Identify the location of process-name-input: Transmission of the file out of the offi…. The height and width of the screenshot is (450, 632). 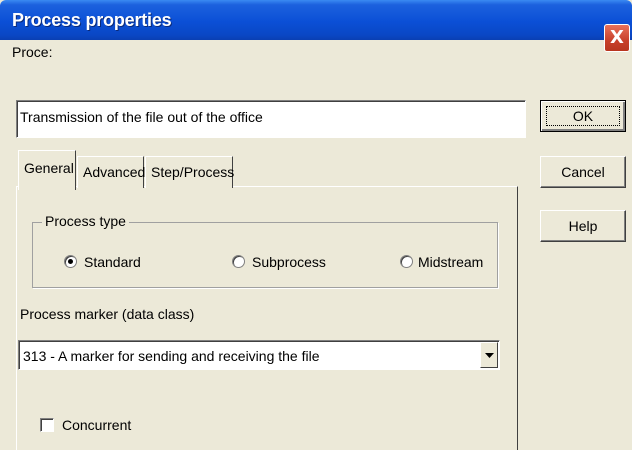
(271, 119).